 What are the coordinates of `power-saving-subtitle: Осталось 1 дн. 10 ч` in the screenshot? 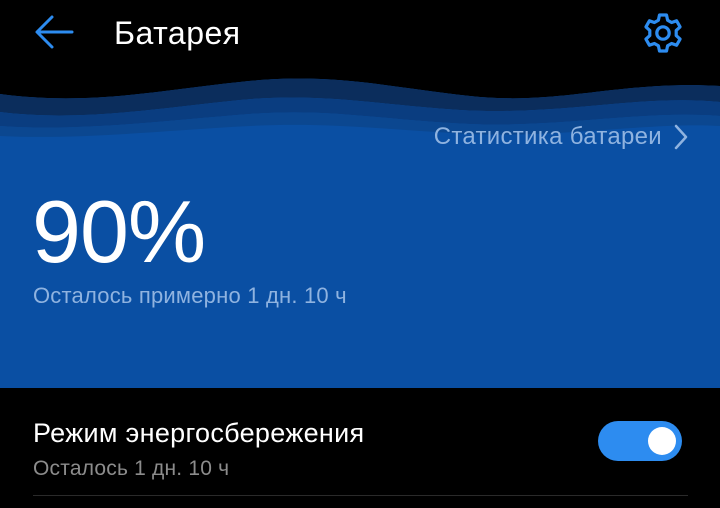 It's located at (131, 468).